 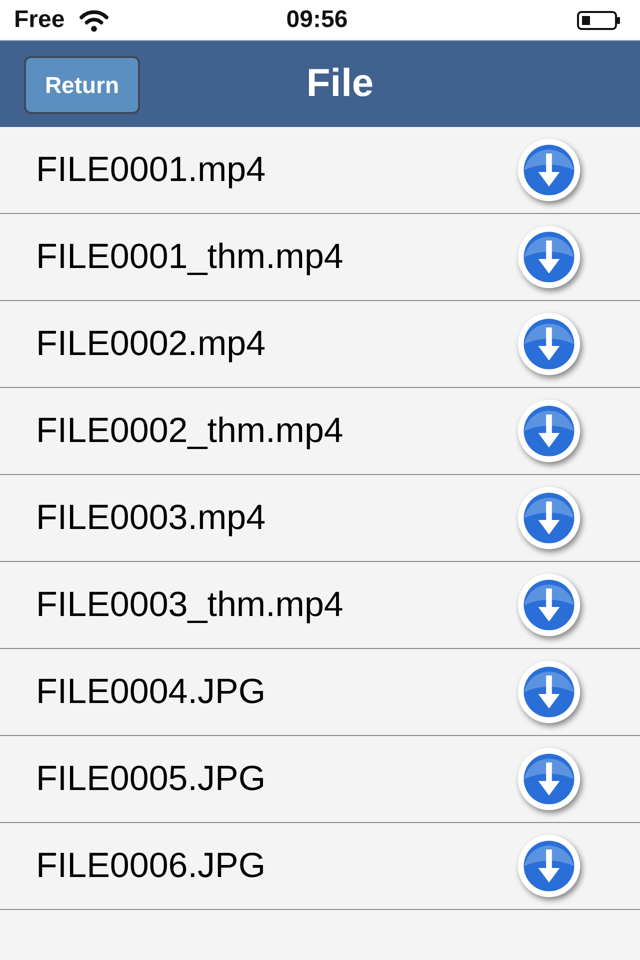 What do you see at coordinates (151, 779) in the screenshot?
I see `file-name: FILE0005.JPG` at bounding box center [151, 779].